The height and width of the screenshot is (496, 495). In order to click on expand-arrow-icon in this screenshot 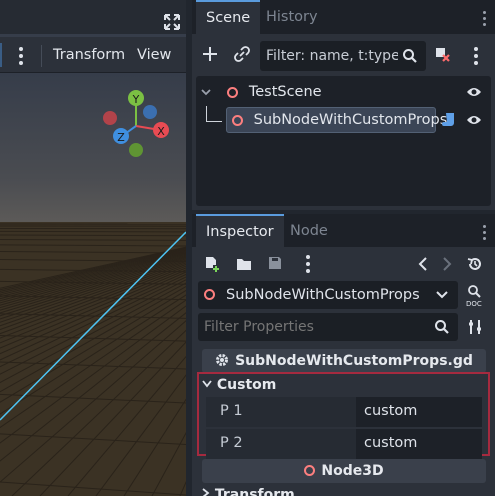, I will do `click(206, 492)`.